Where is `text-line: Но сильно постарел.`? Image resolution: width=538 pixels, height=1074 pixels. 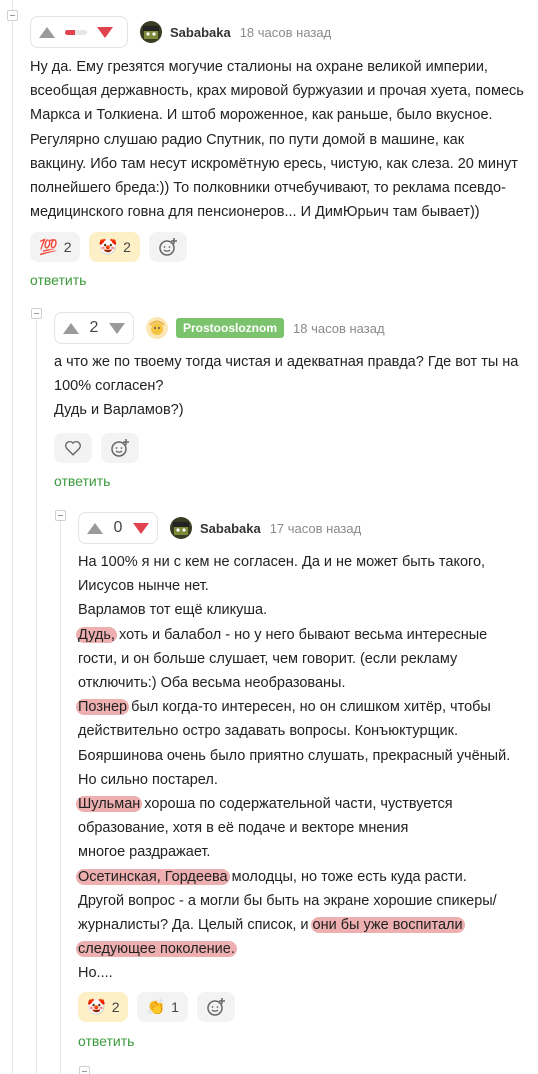 text-line: Но сильно постарел. is located at coordinates (294, 780).